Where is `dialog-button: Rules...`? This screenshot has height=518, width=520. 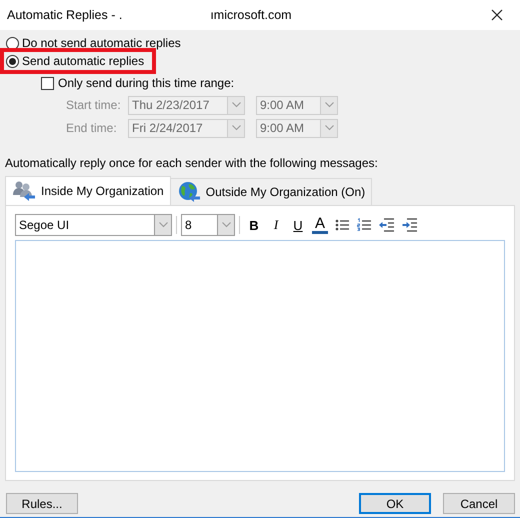 dialog-button: Rules... is located at coordinates (42, 503).